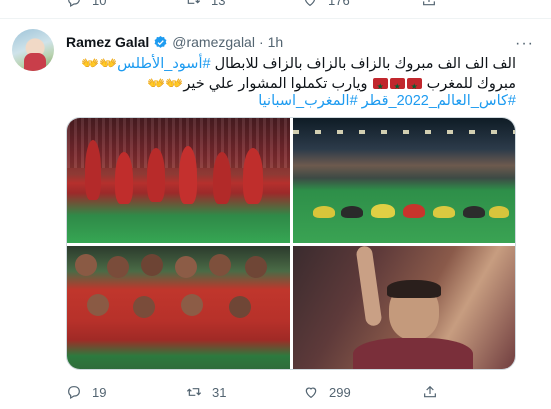 Image resolution: width=551 pixels, height=409 pixels. Describe the element at coordinates (413, 353) in the screenshot. I see `player-jersey` at that location.